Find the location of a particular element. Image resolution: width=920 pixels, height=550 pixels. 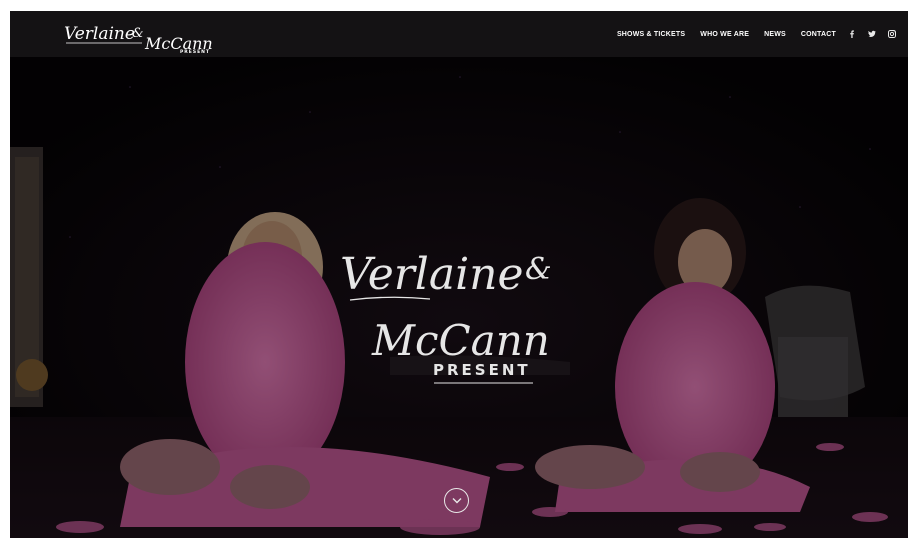

chevron-down-icon is located at coordinates (456, 501).